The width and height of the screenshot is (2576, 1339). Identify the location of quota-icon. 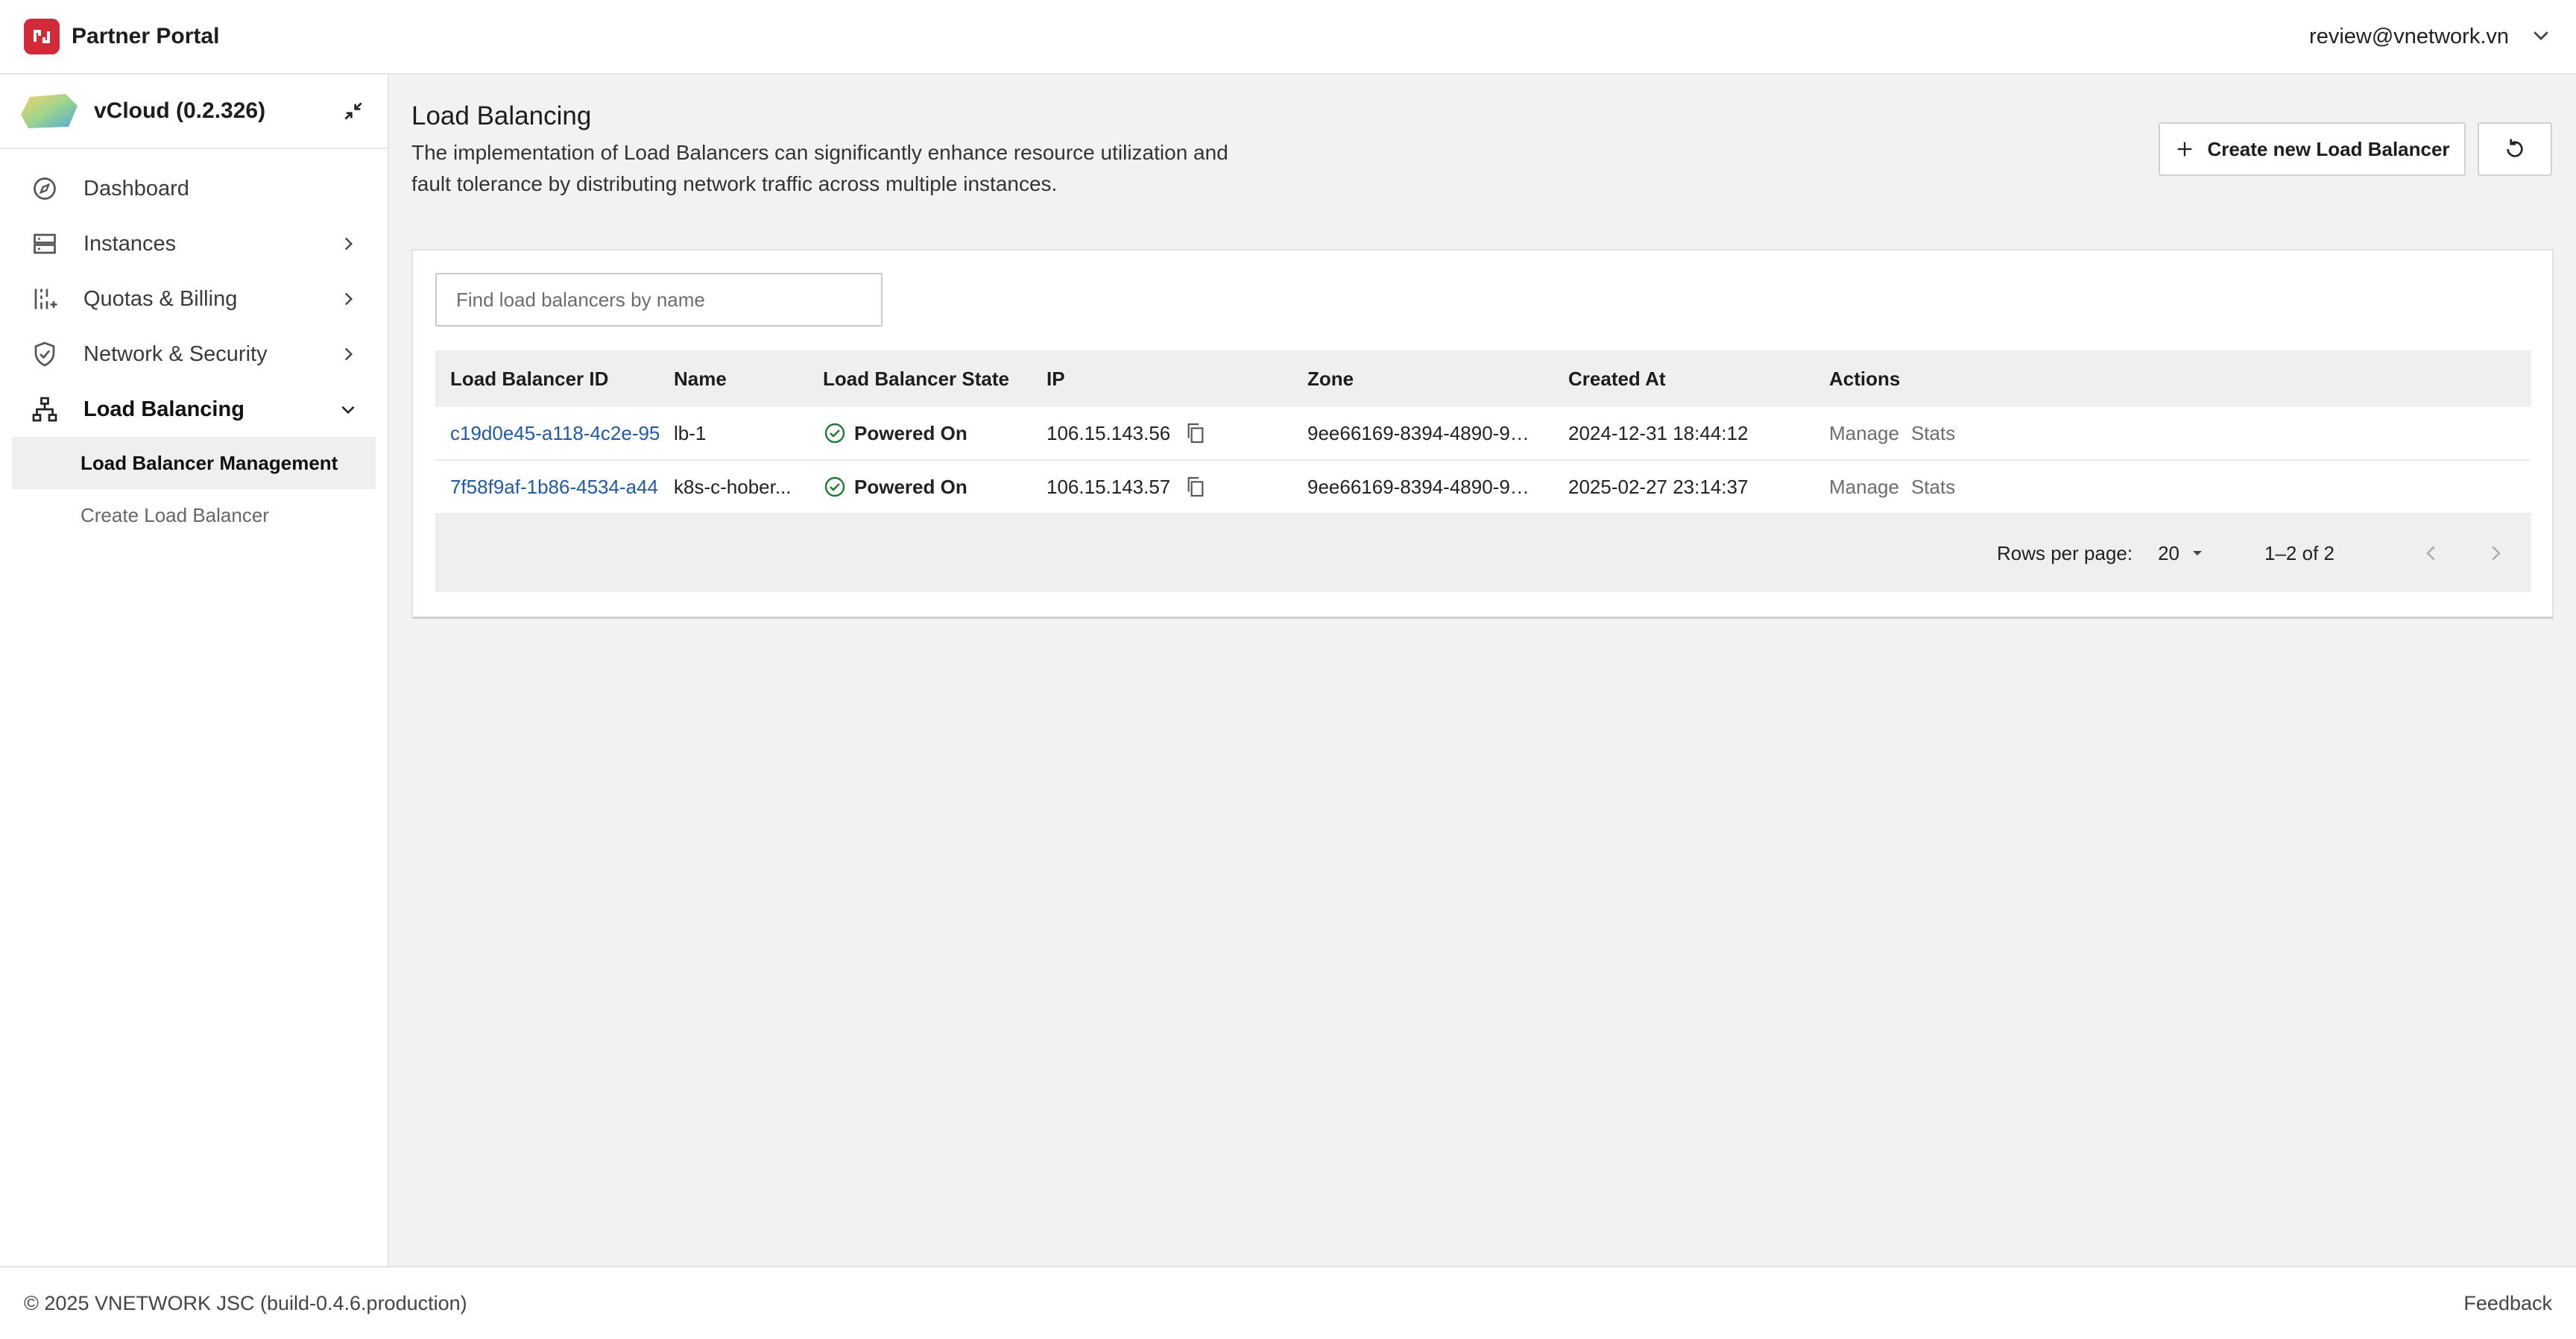
(45, 299).